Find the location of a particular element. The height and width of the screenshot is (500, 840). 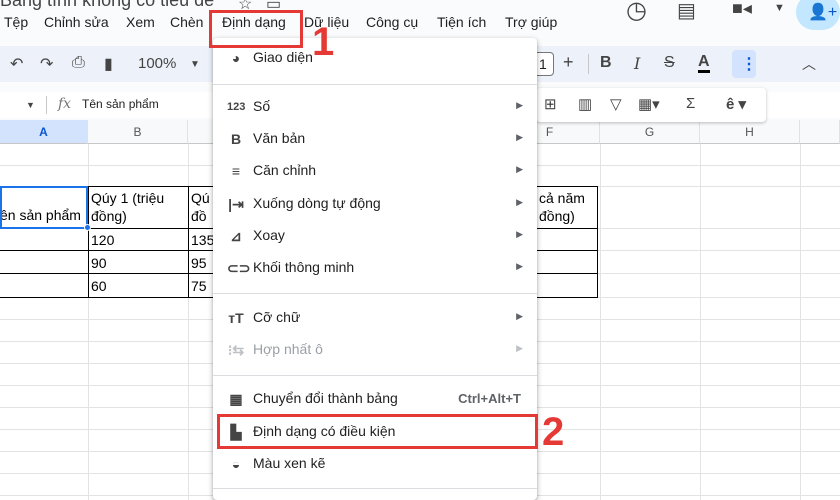

smart-chip-icon: ⊂⊃ is located at coordinates (239, 268).